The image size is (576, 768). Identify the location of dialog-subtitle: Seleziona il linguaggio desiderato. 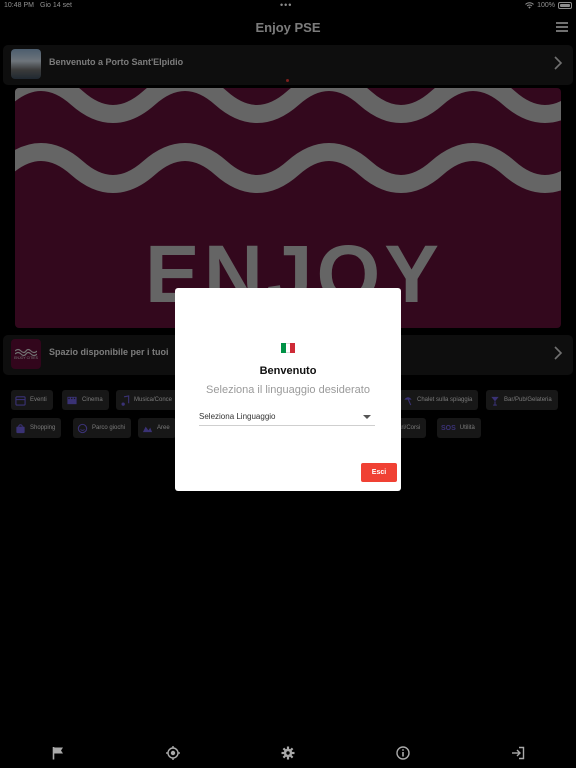
(288, 390).